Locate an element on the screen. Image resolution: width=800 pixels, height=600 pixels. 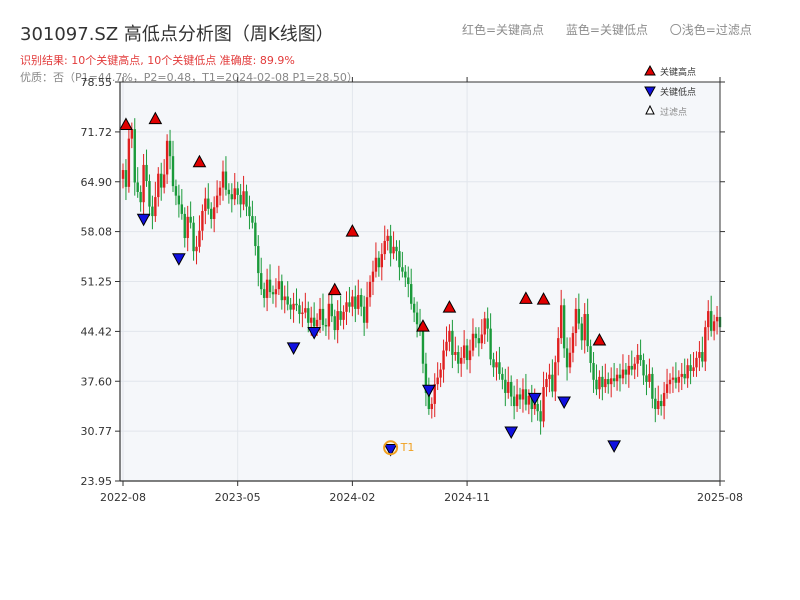
y-tick-label: 37.60 is located at coordinates (97, 381).